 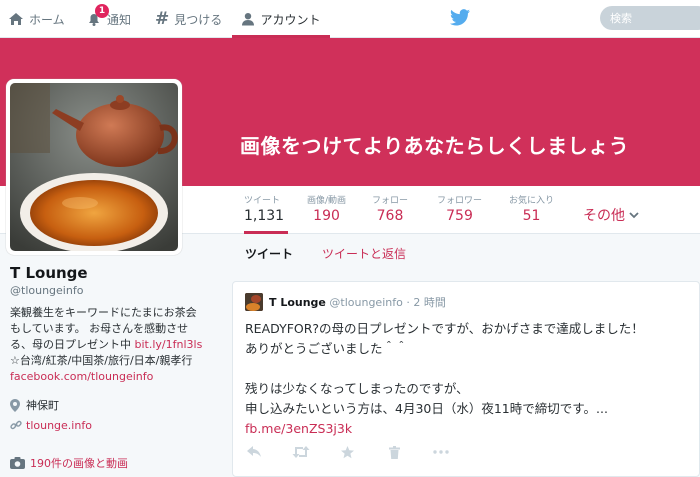 What do you see at coordinates (99, 328) in the screenshot?
I see `bio-line: もしています。 お母さんを感動させ` at bounding box center [99, 328].